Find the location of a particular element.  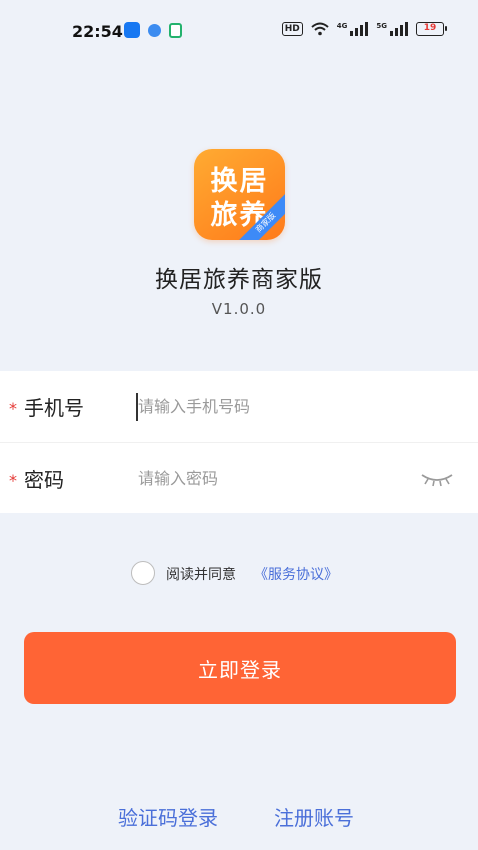

signal-label: 5G is located at coordinates (381, 26).